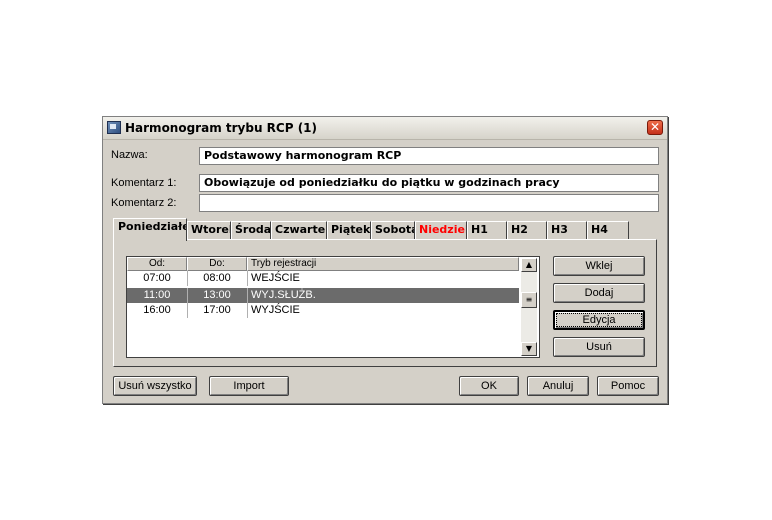  Describe the element at coordinates (155, 386) in the screenshot. I see `delete-all-button: Usuń wszystko` at that location.